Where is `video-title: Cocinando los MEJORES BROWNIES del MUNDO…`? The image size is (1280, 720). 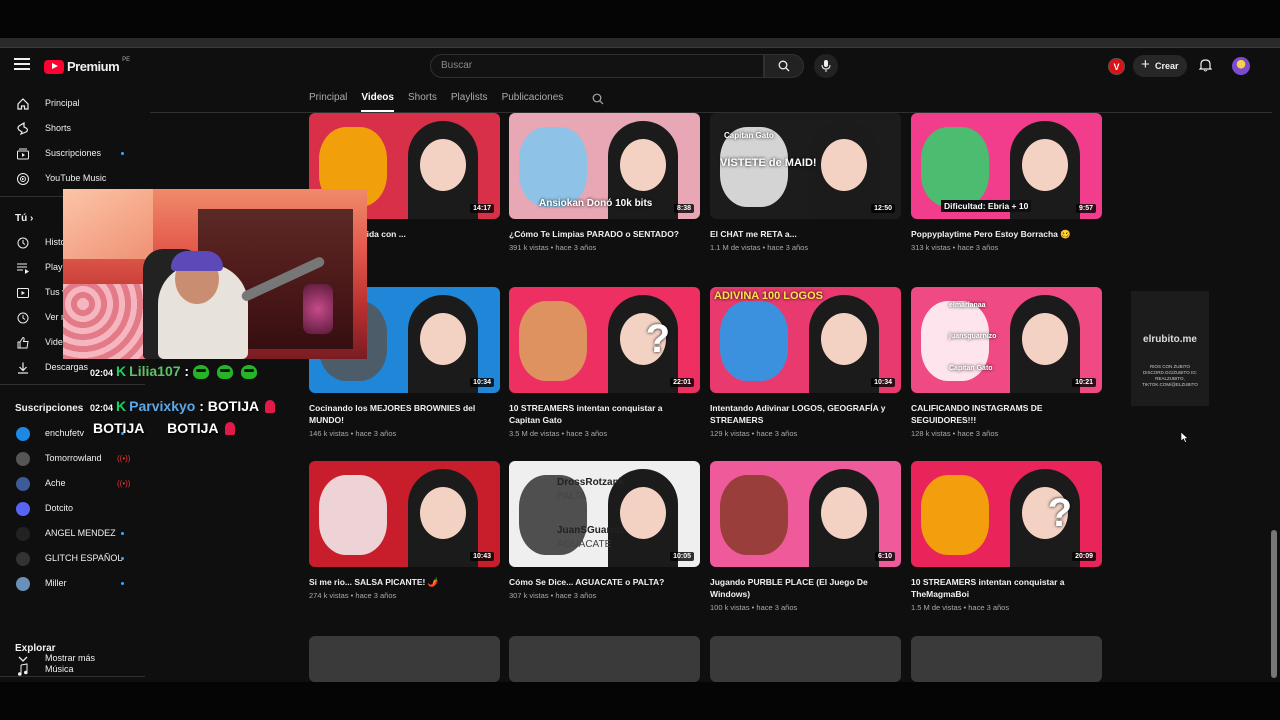
video-title: Cocinando los MEJORES BROWNIES del MUNDO… is located at coordinates (404, 414).